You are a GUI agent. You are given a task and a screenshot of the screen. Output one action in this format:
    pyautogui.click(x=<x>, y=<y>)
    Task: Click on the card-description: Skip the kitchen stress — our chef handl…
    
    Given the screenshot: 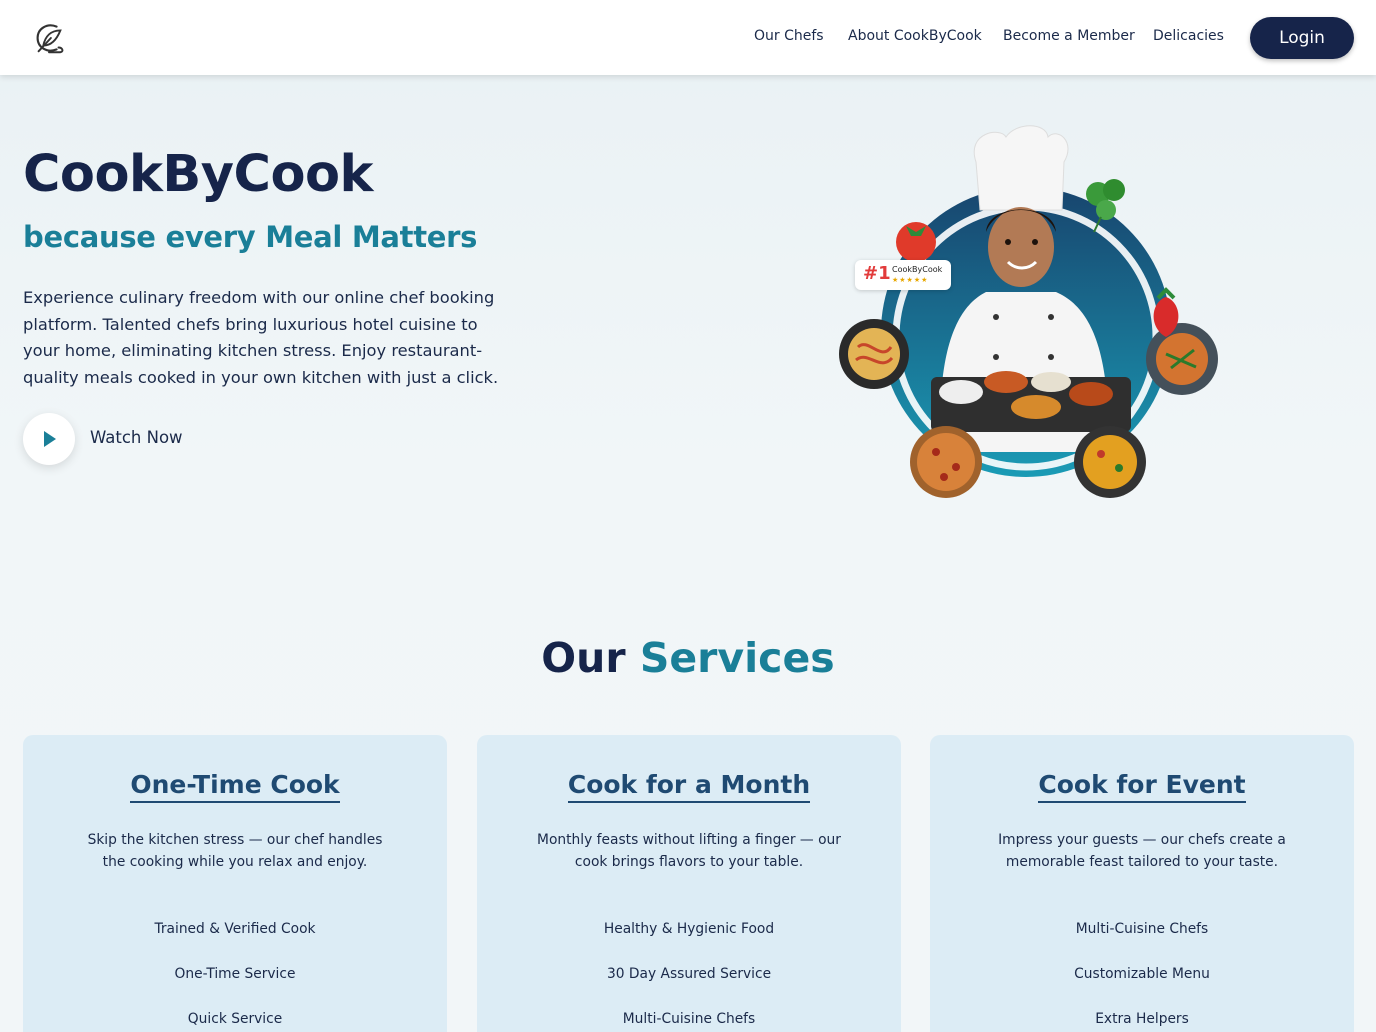 What is the action you would take?
    pyautogui.click(x=235, y=851)
    